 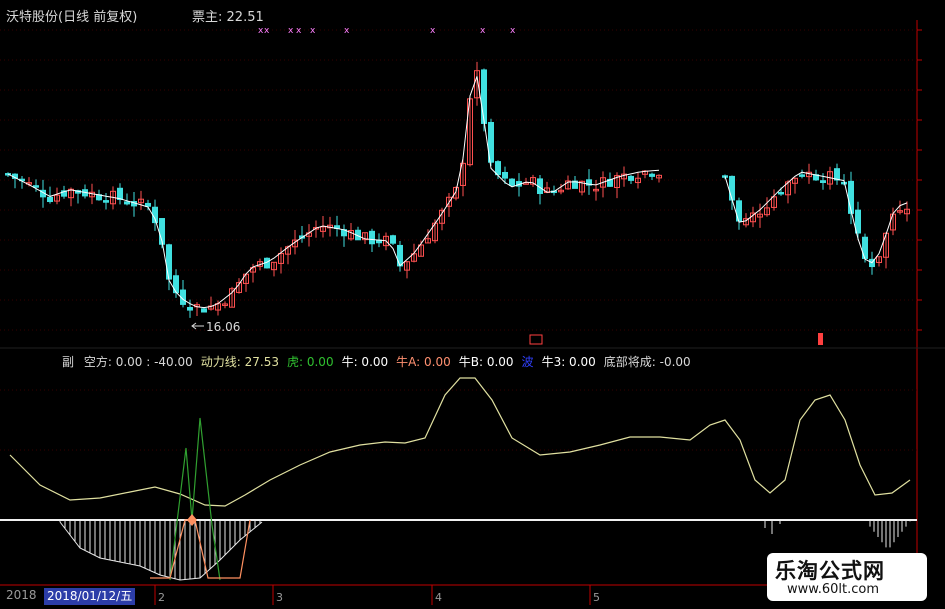 What do you see at coordinates (536, 339) in the screenshot?
I see `signal-box-marker` at bounding box center [536, 339].